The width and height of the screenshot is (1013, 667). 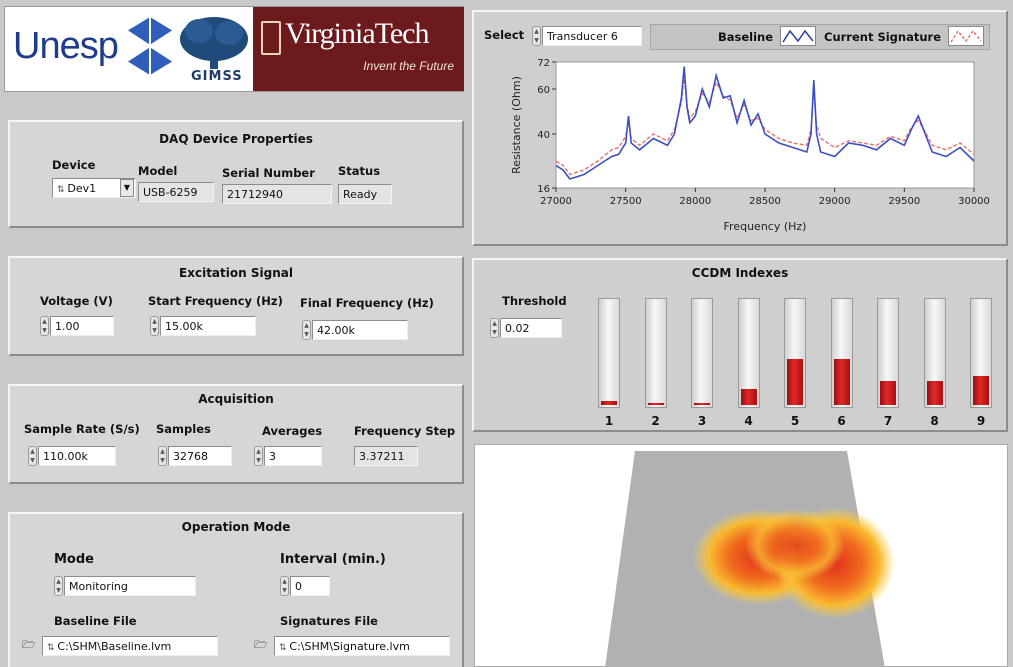 What do you see at coordinates (365, 194) in the screenshot?
I see `status-indicator: Ready` at bounding box center [365, 194].